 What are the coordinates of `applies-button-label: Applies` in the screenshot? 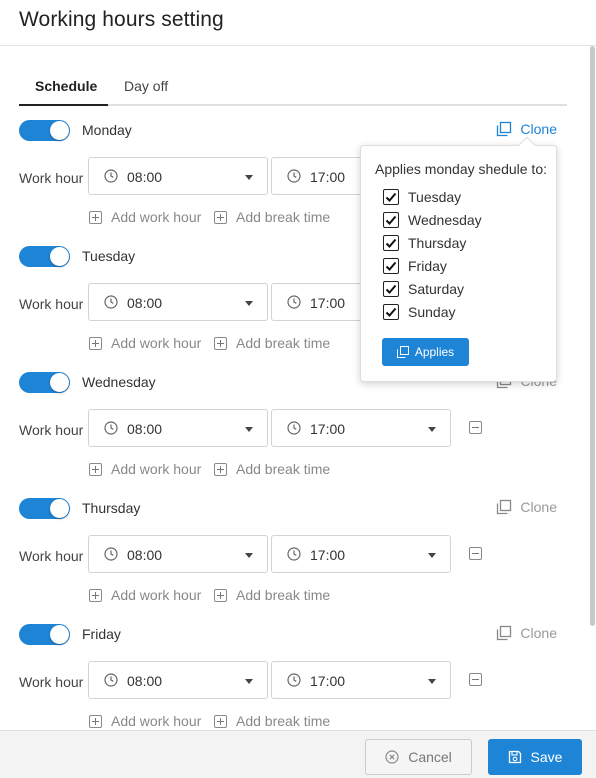 It's located at (434, 352).